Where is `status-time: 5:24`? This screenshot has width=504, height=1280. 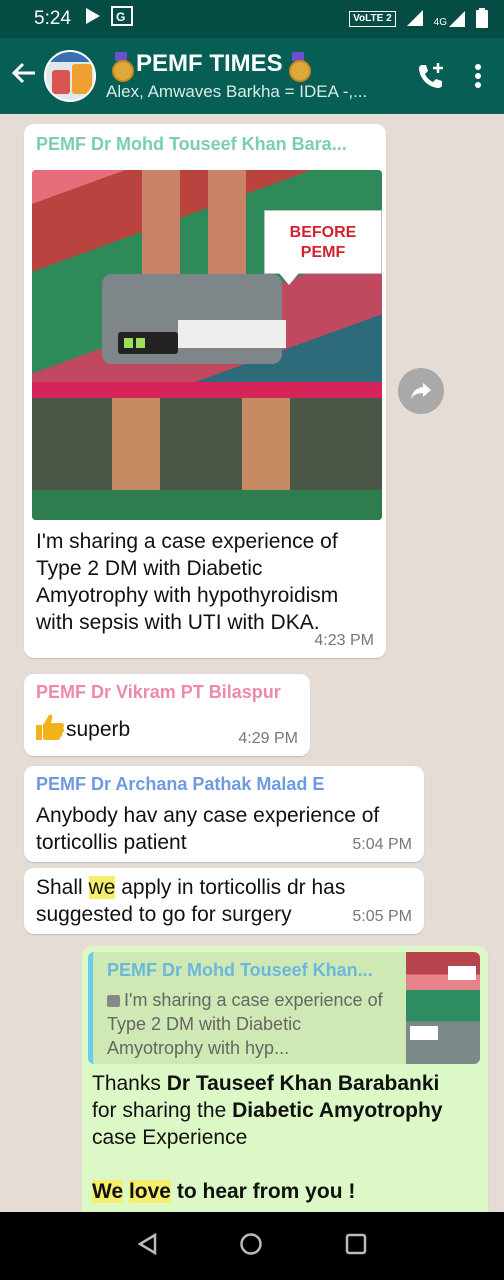
status-time: 5:24 is located at coordinates (52, 18).